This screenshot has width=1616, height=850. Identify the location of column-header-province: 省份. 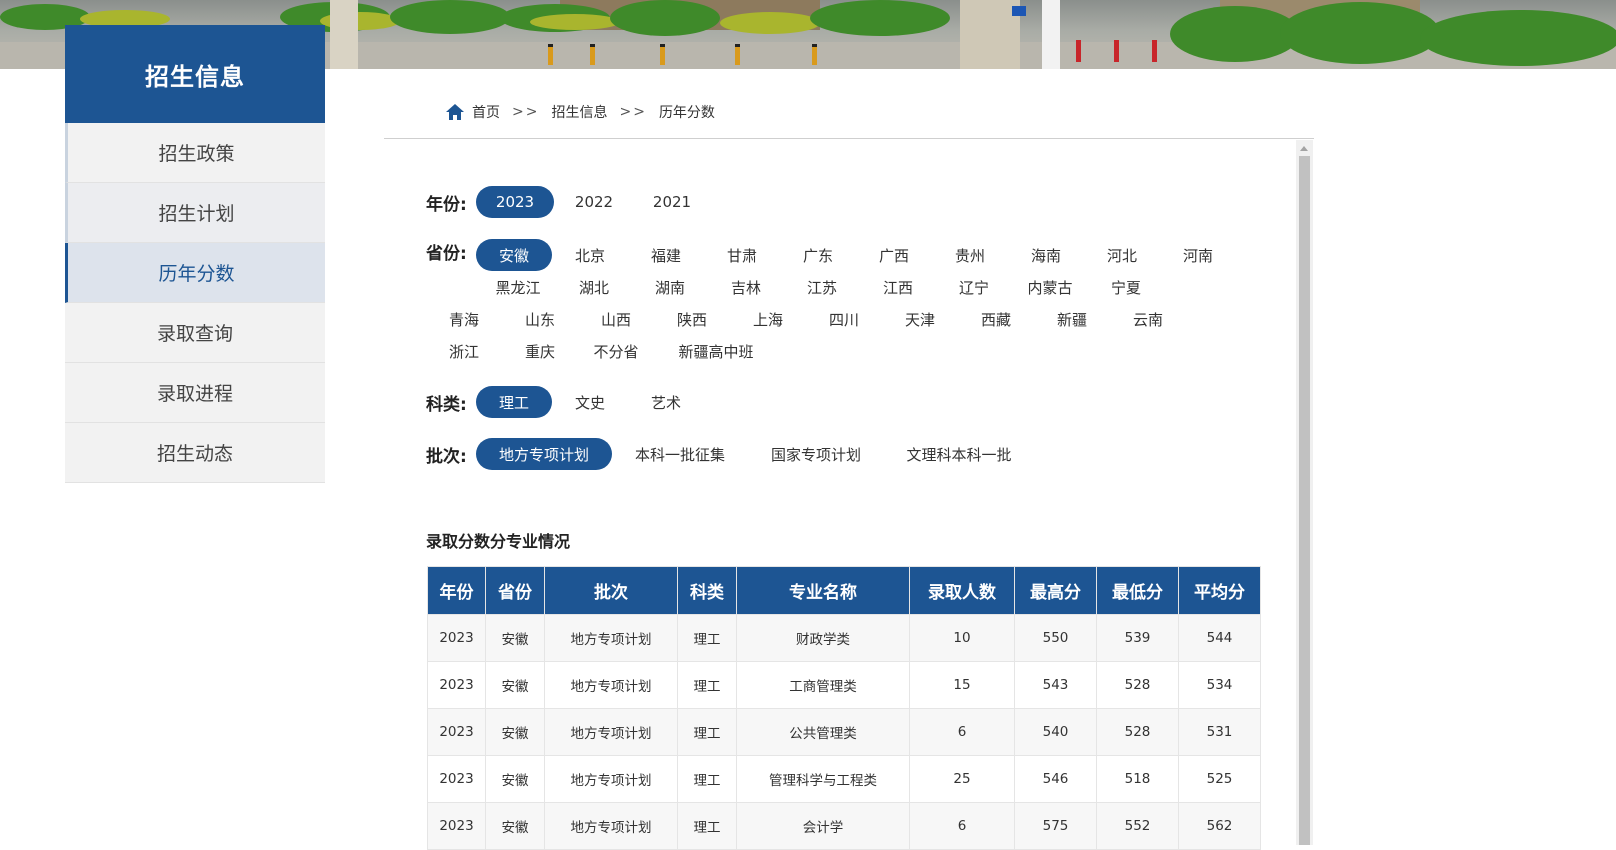
(515, 590).